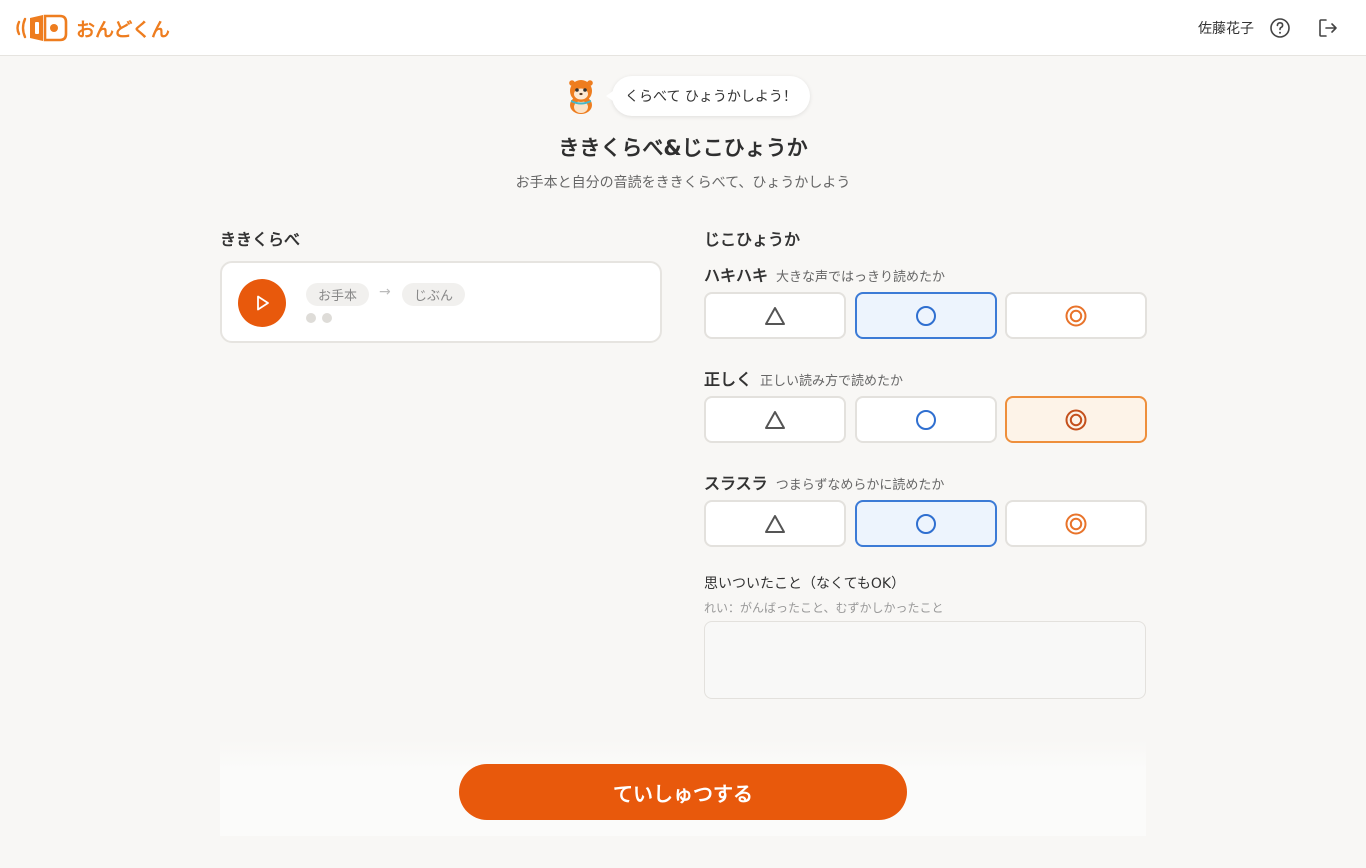 The height and width of the screenshot is (868, 1366). I want to click on play-button, so click(262, 303).